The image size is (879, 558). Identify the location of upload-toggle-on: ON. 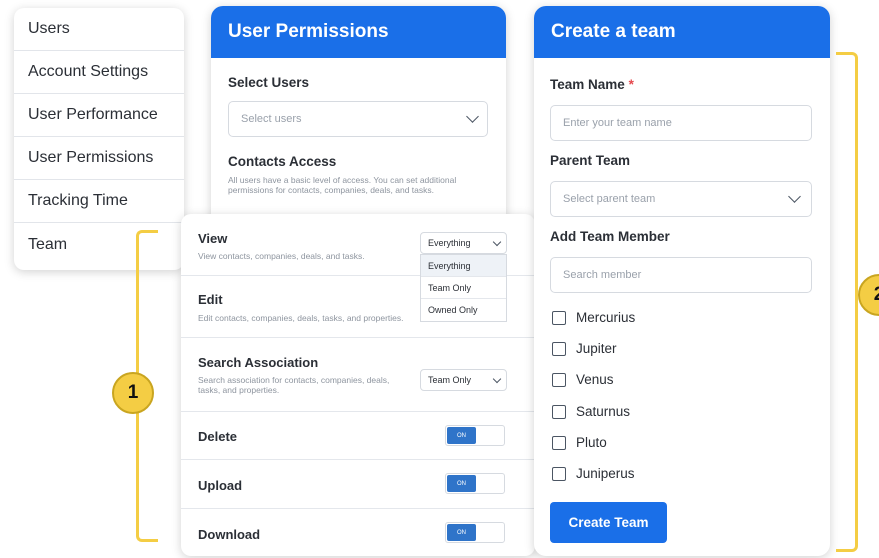
(461, 483).